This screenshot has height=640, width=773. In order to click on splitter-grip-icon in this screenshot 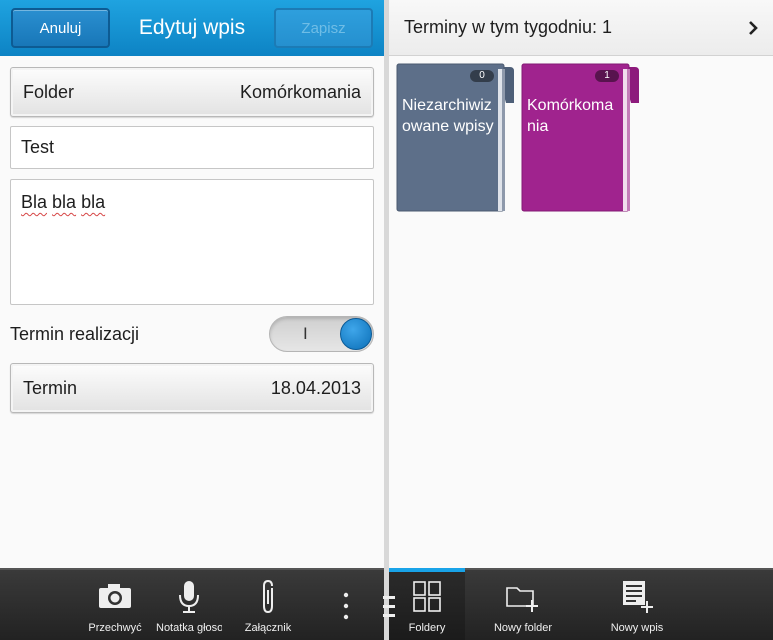, I will do `click(389, 607)`.